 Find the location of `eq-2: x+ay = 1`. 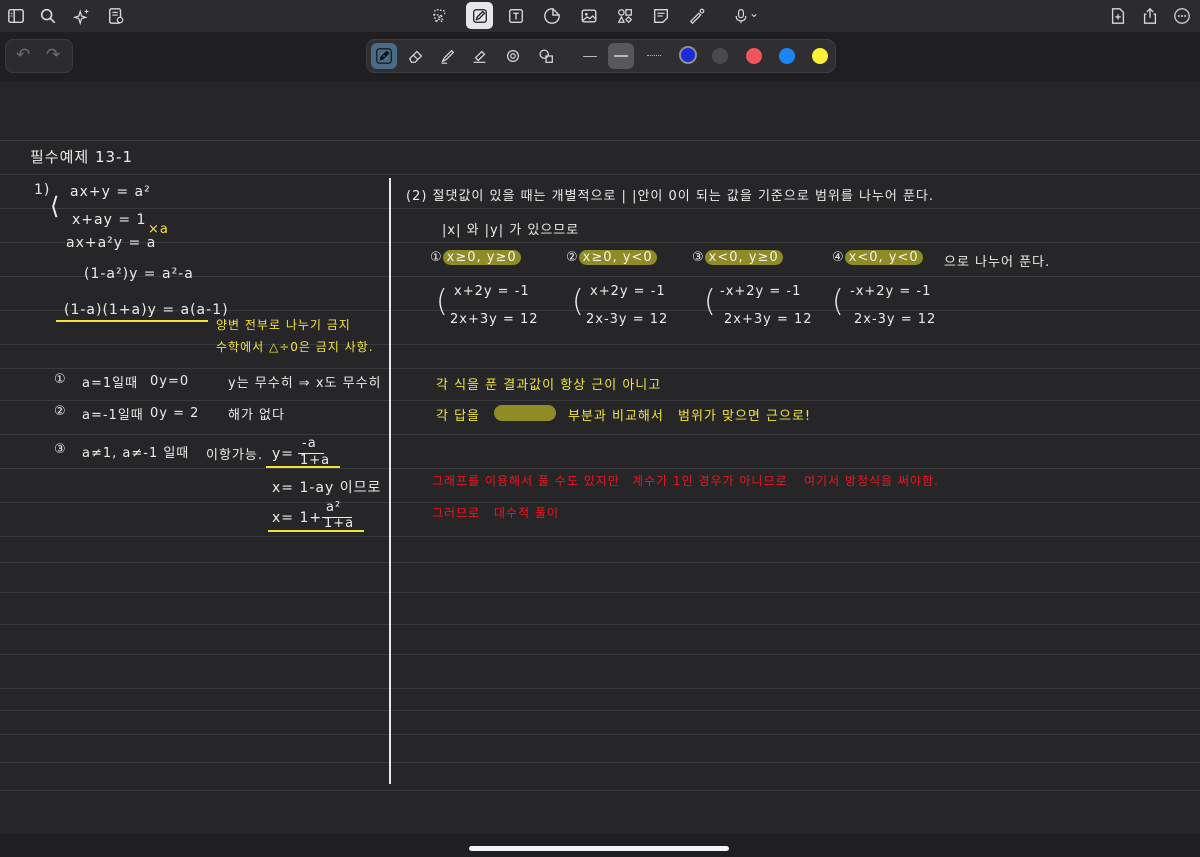

eq-2: x+ay = 1 is located at coordinates (109, 220).